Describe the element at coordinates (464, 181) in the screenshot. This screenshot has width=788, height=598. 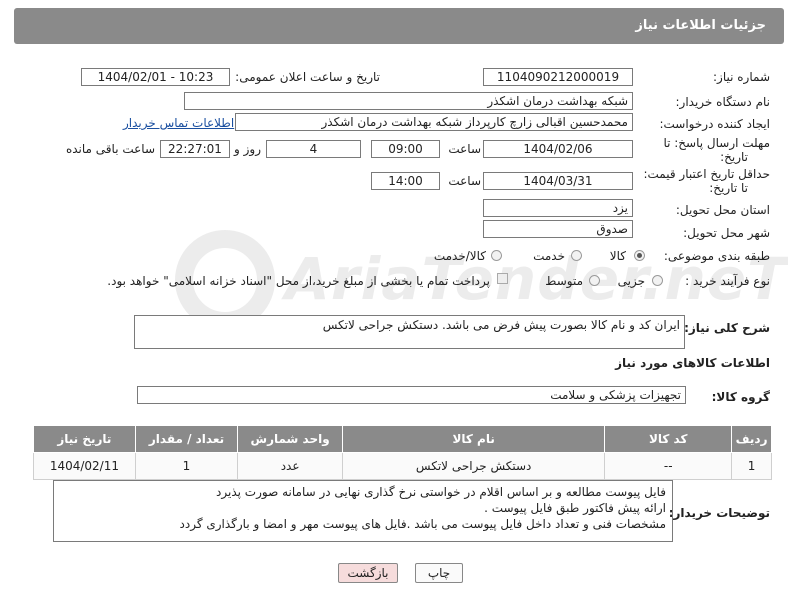
I see `validity-time-label: ساعت` at that location.